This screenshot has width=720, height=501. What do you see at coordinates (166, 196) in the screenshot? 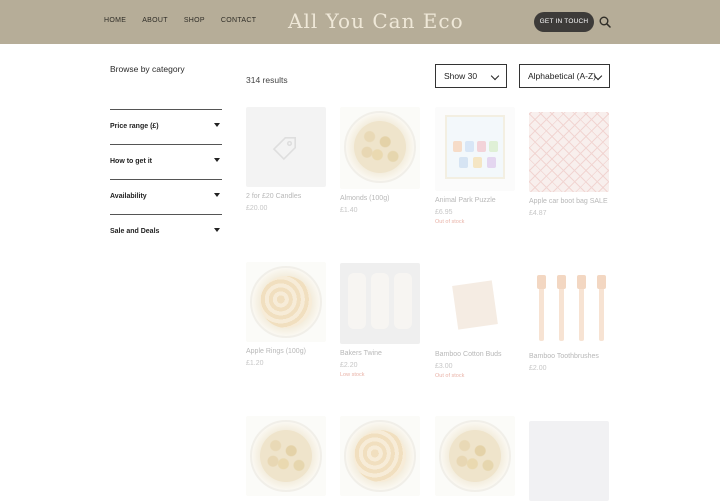
I see `filter-availability: Availability` at bounding box center [166, 196].